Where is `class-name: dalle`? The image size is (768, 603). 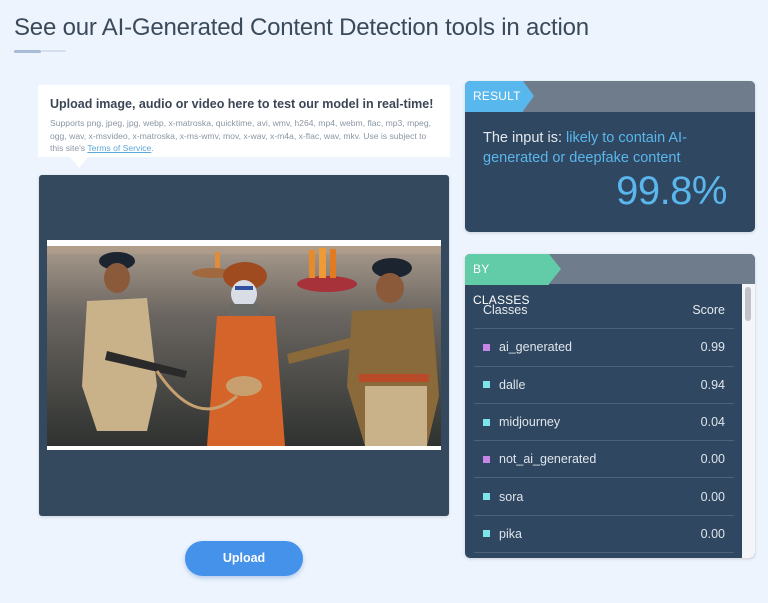
class-name: dalle is located at coordinates (512, 384).